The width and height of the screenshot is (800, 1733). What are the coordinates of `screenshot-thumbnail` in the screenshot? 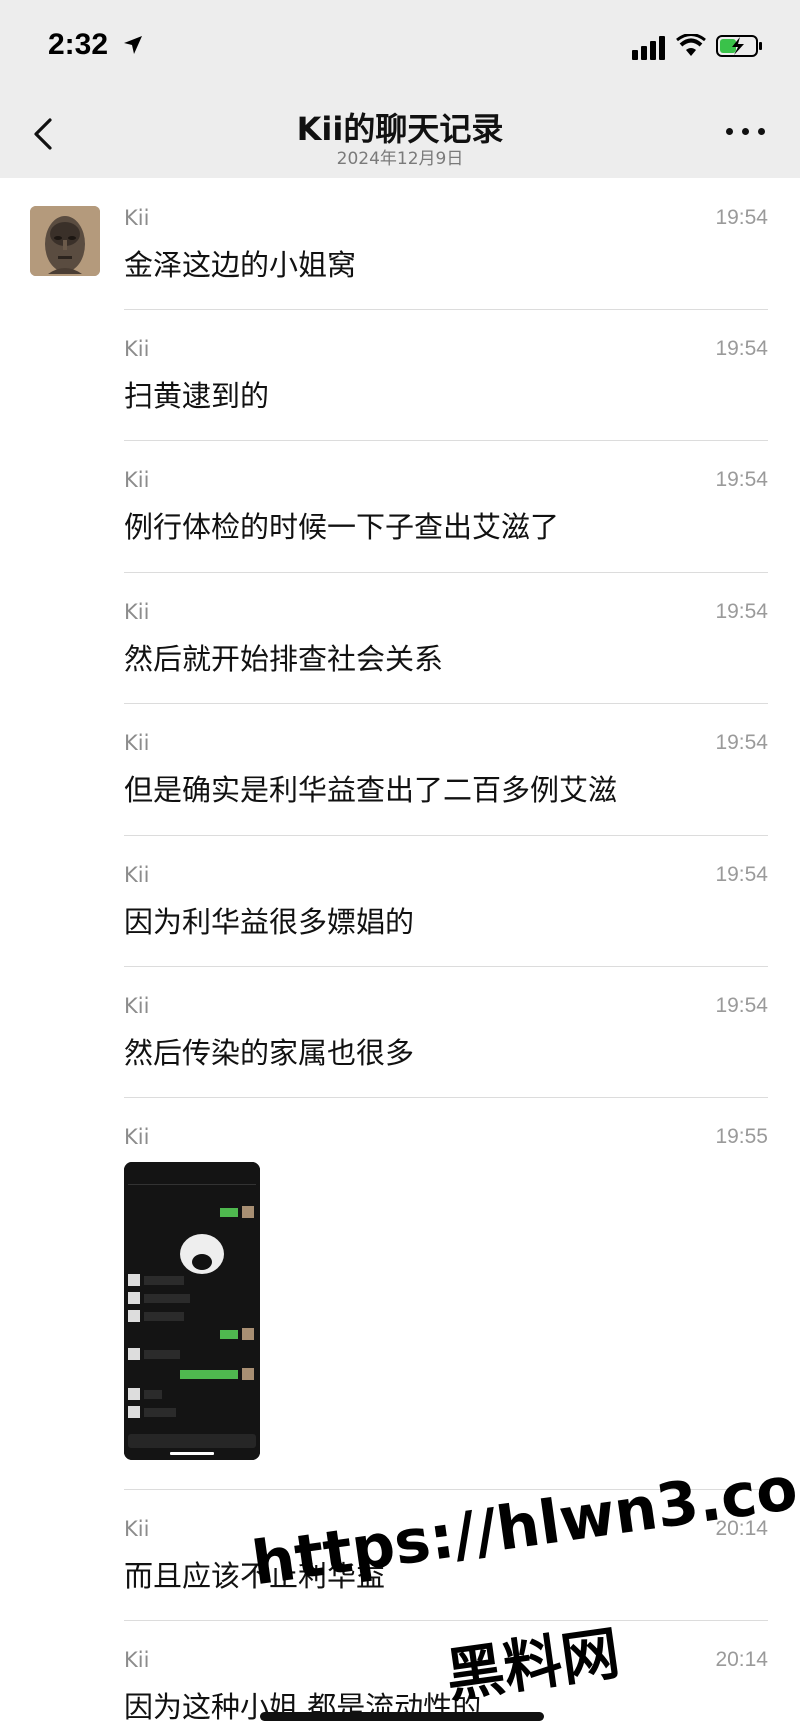 It's located at (192, 1311).